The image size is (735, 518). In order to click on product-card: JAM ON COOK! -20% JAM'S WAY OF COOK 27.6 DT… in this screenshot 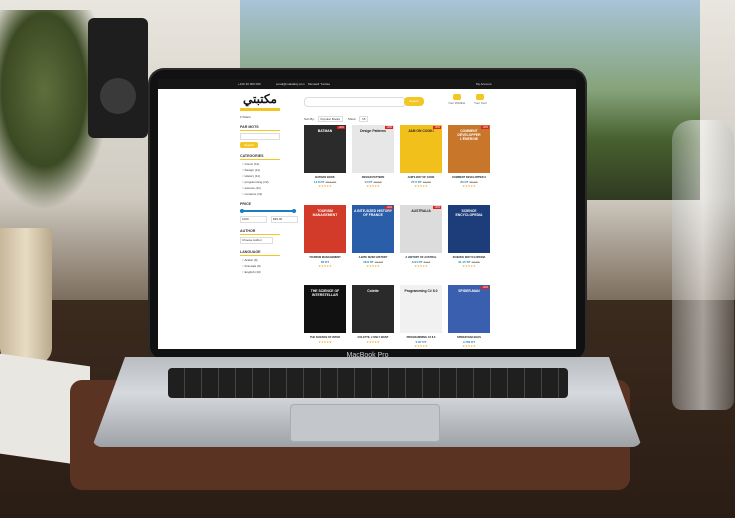, I will do `click(421, 162)`.